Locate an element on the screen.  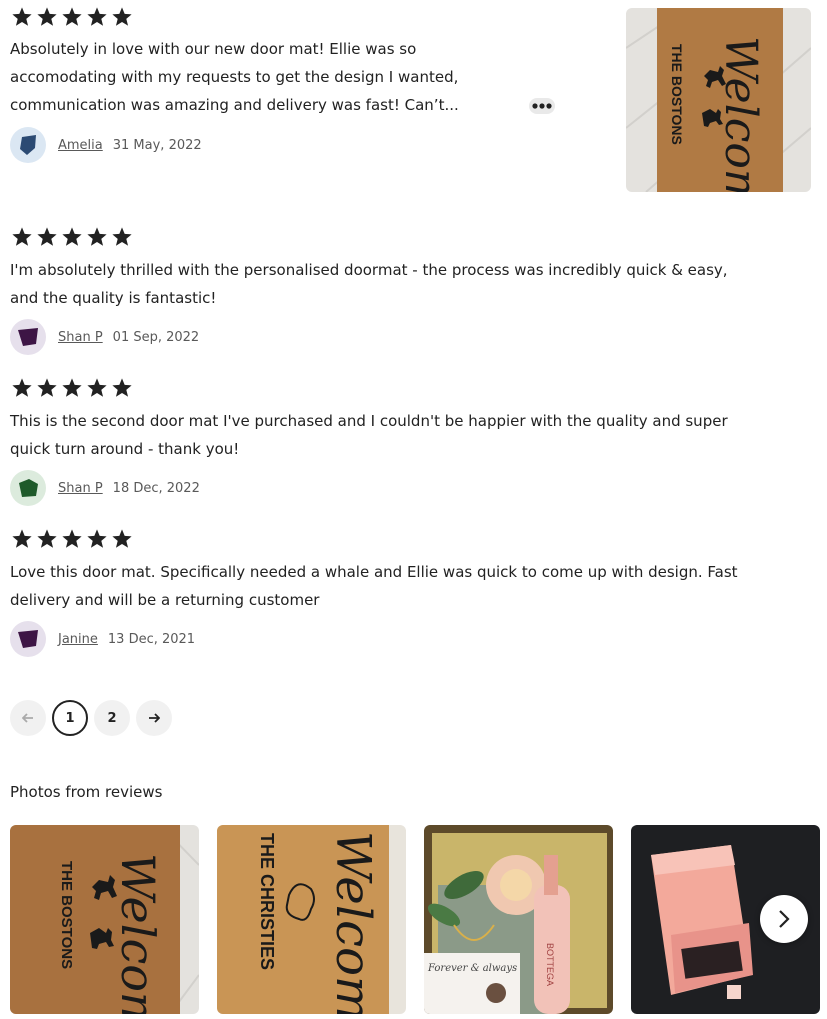
review-date: 01 Sep, 2022 is located at coordinates (156, 337).